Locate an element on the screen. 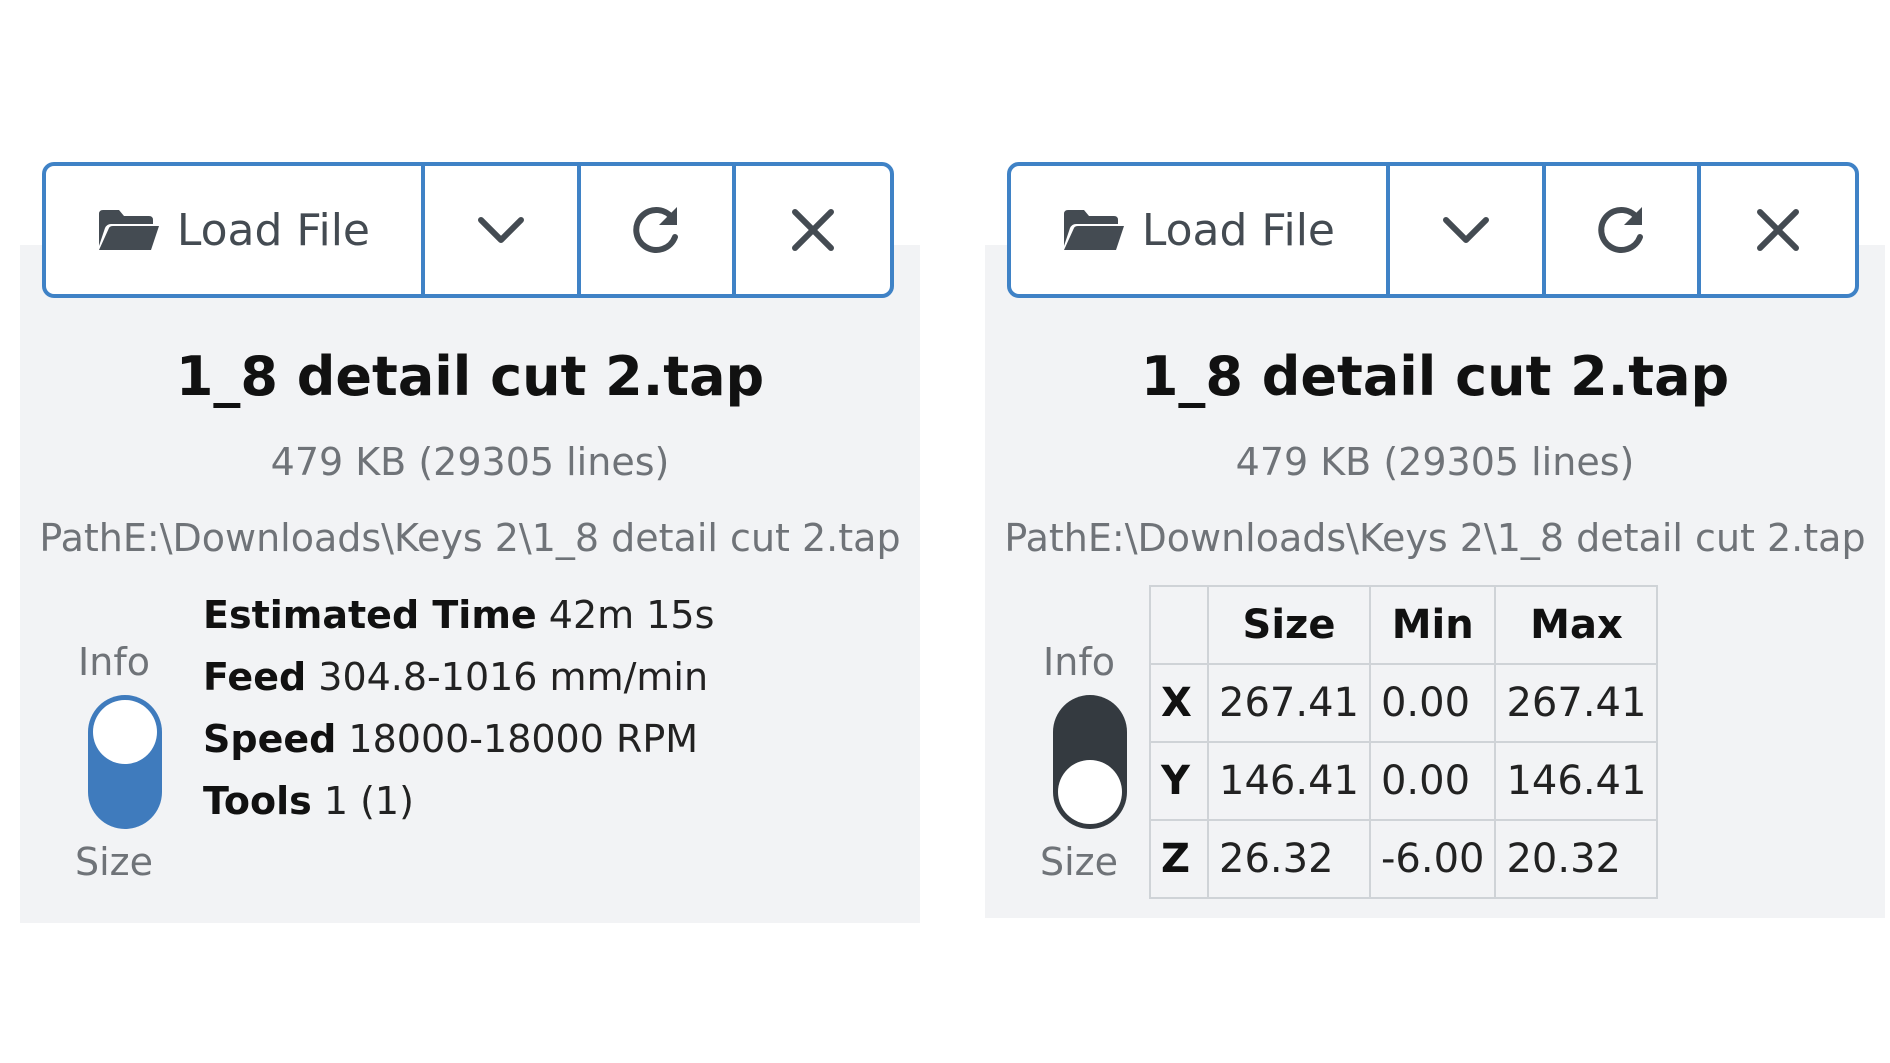 The image size is (1890, 1063). table-row: Y 146.41 0.00 146.41 is located at coordinates (1404, 781).